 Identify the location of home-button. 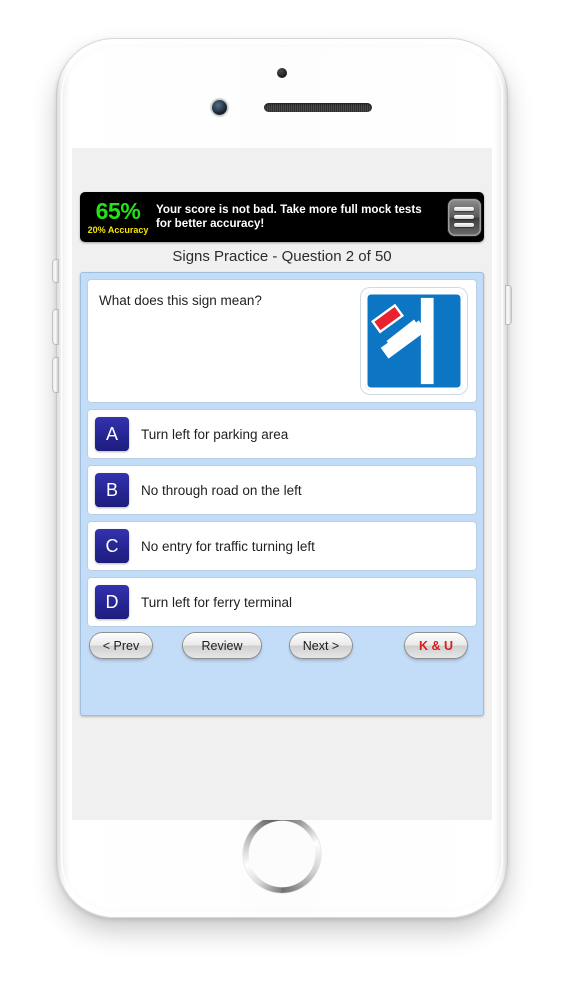
(282, 854).